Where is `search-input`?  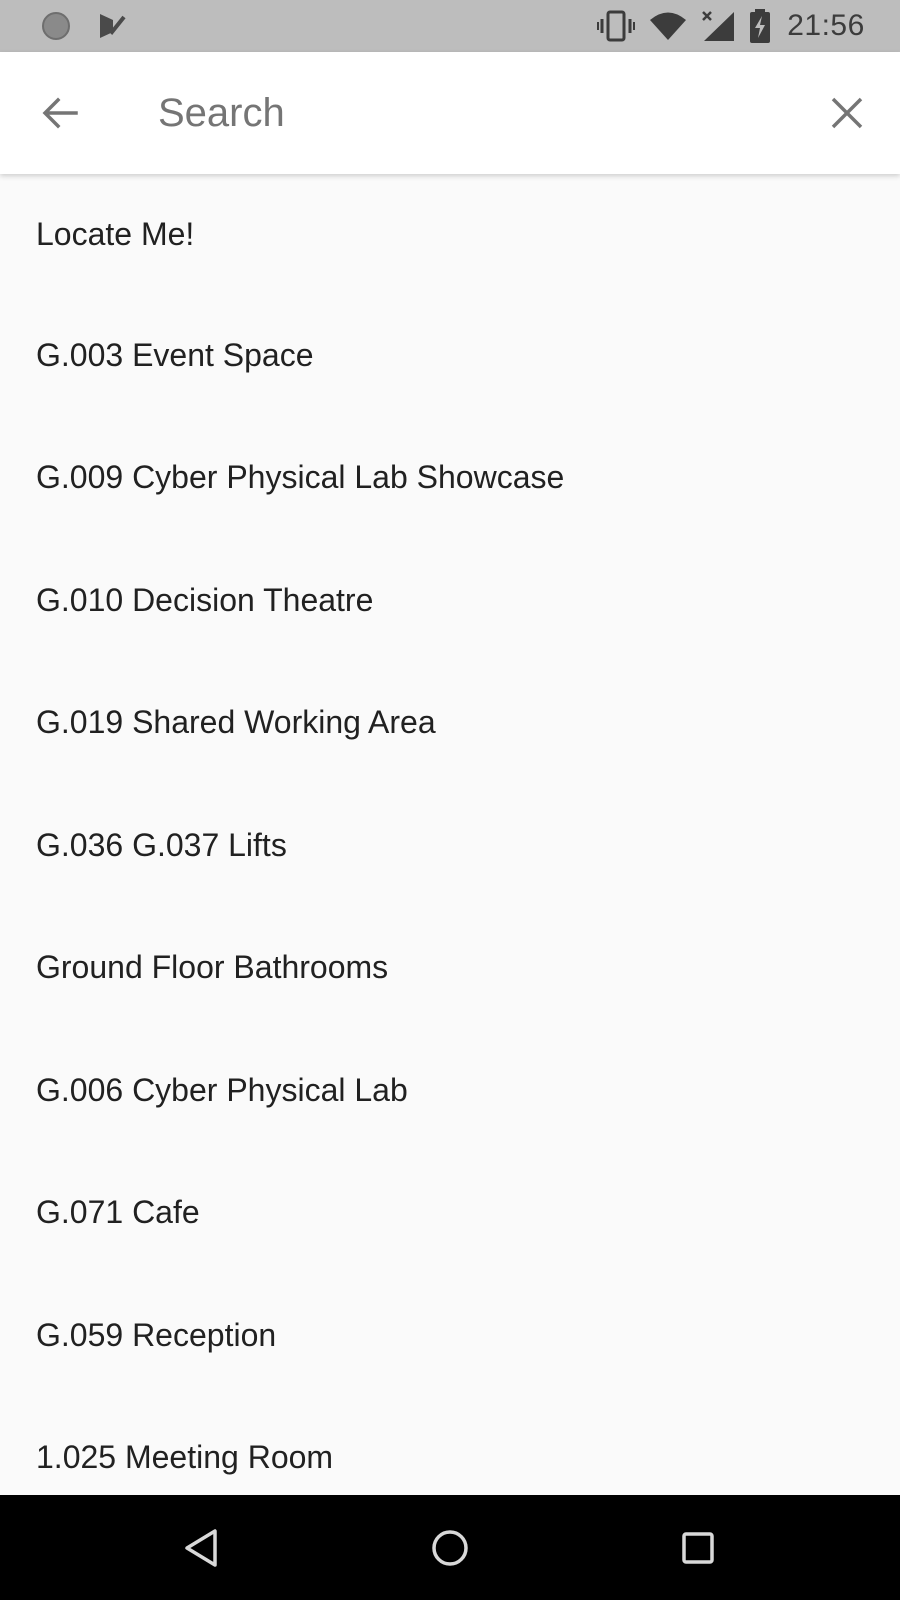
search-input is located at coordinates (468, 113).